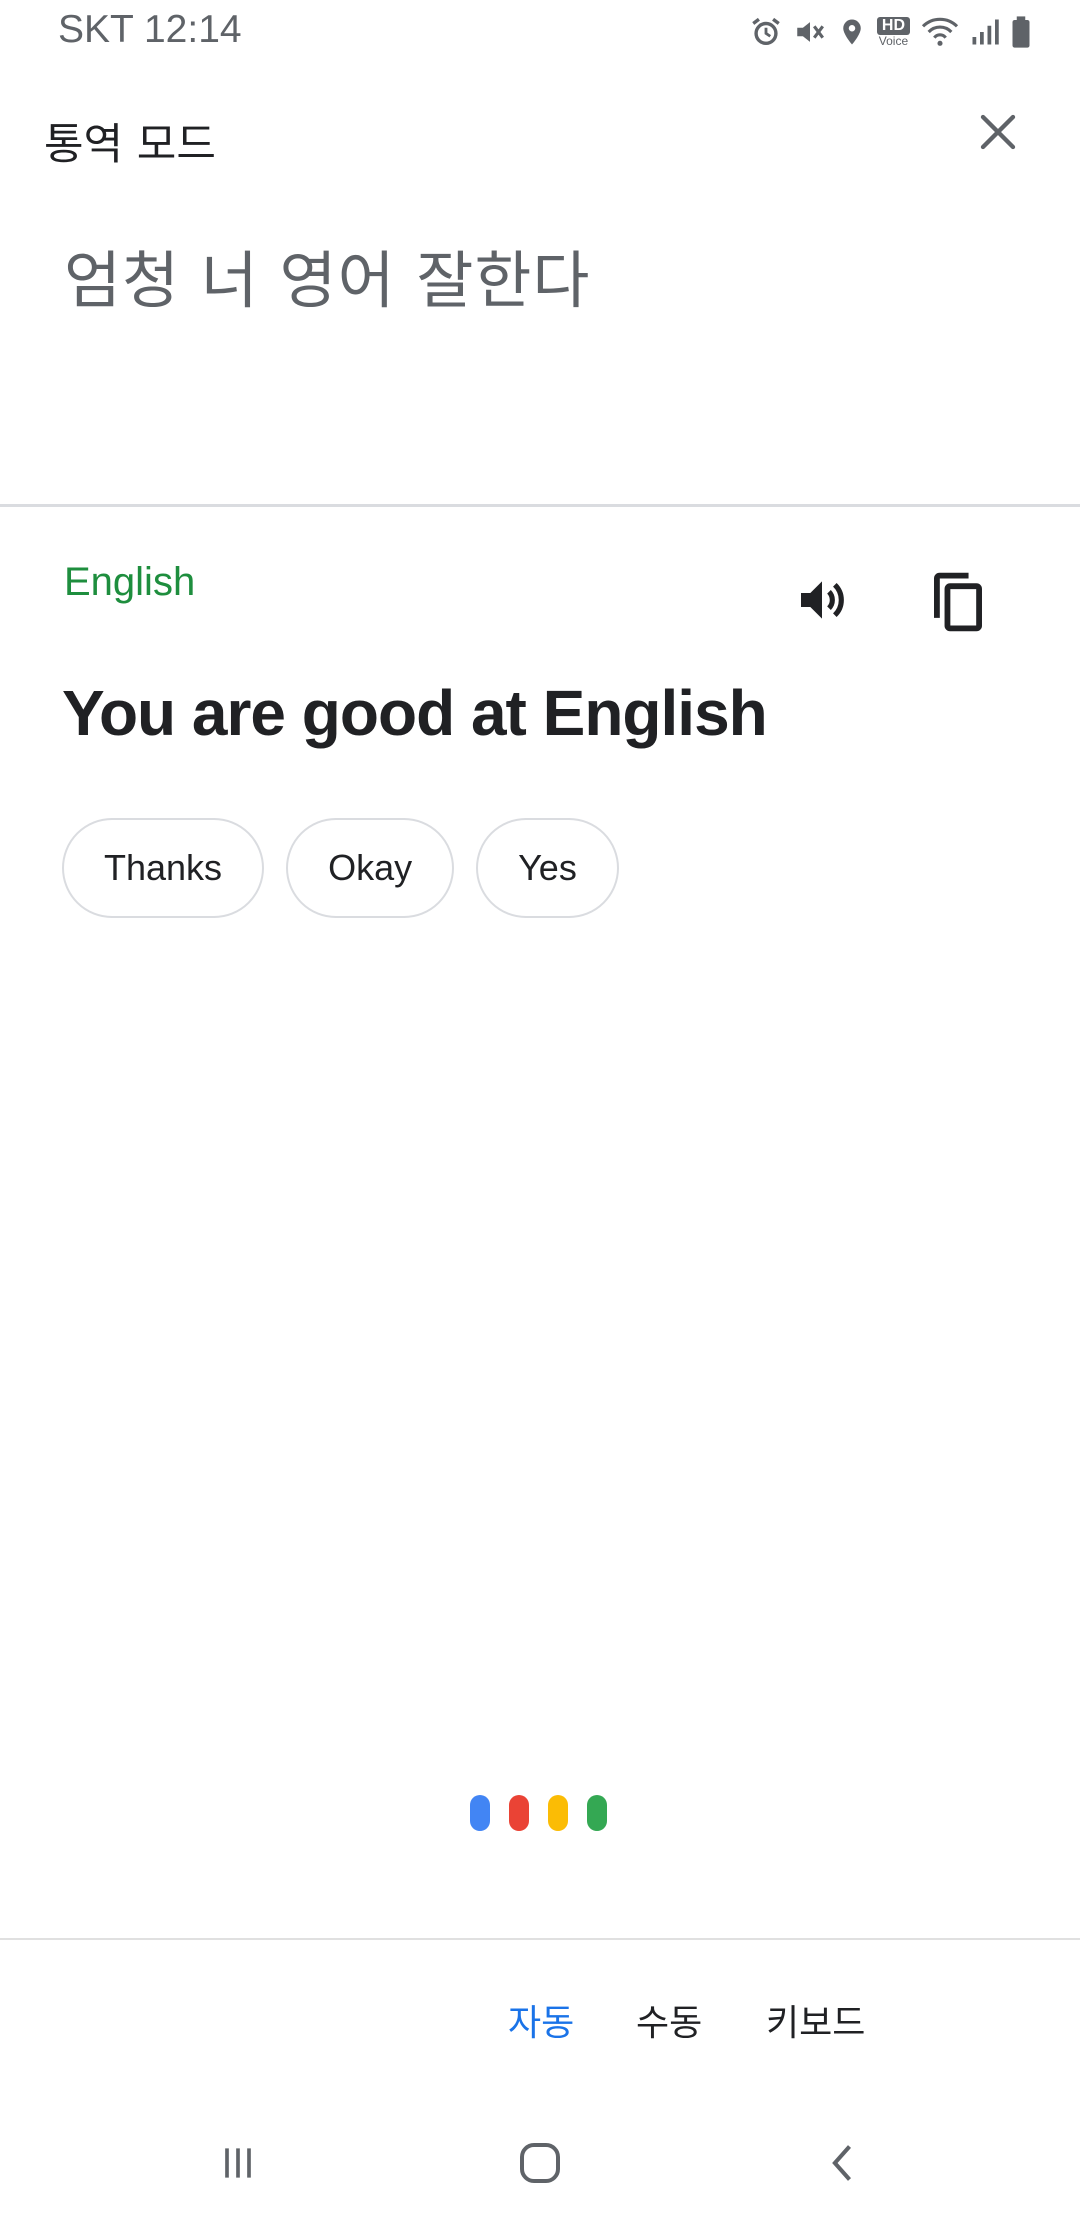 The height and width of the screenshot is (2220, 1080). Describe the element at coordinates (558, 1813) in the screenshot. I see `voice-dot-yellow` at that location.